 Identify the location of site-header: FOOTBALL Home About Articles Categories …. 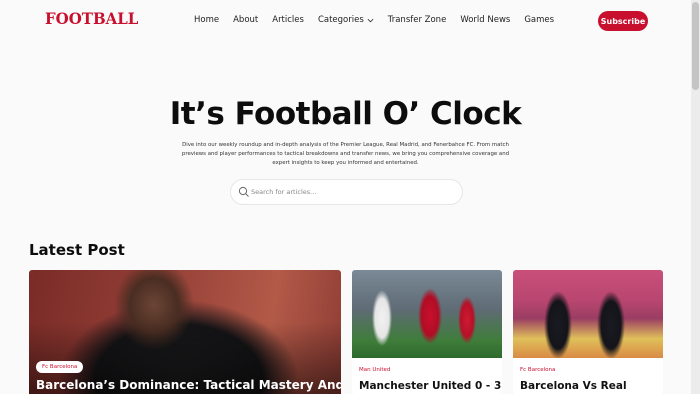
(345, 21).